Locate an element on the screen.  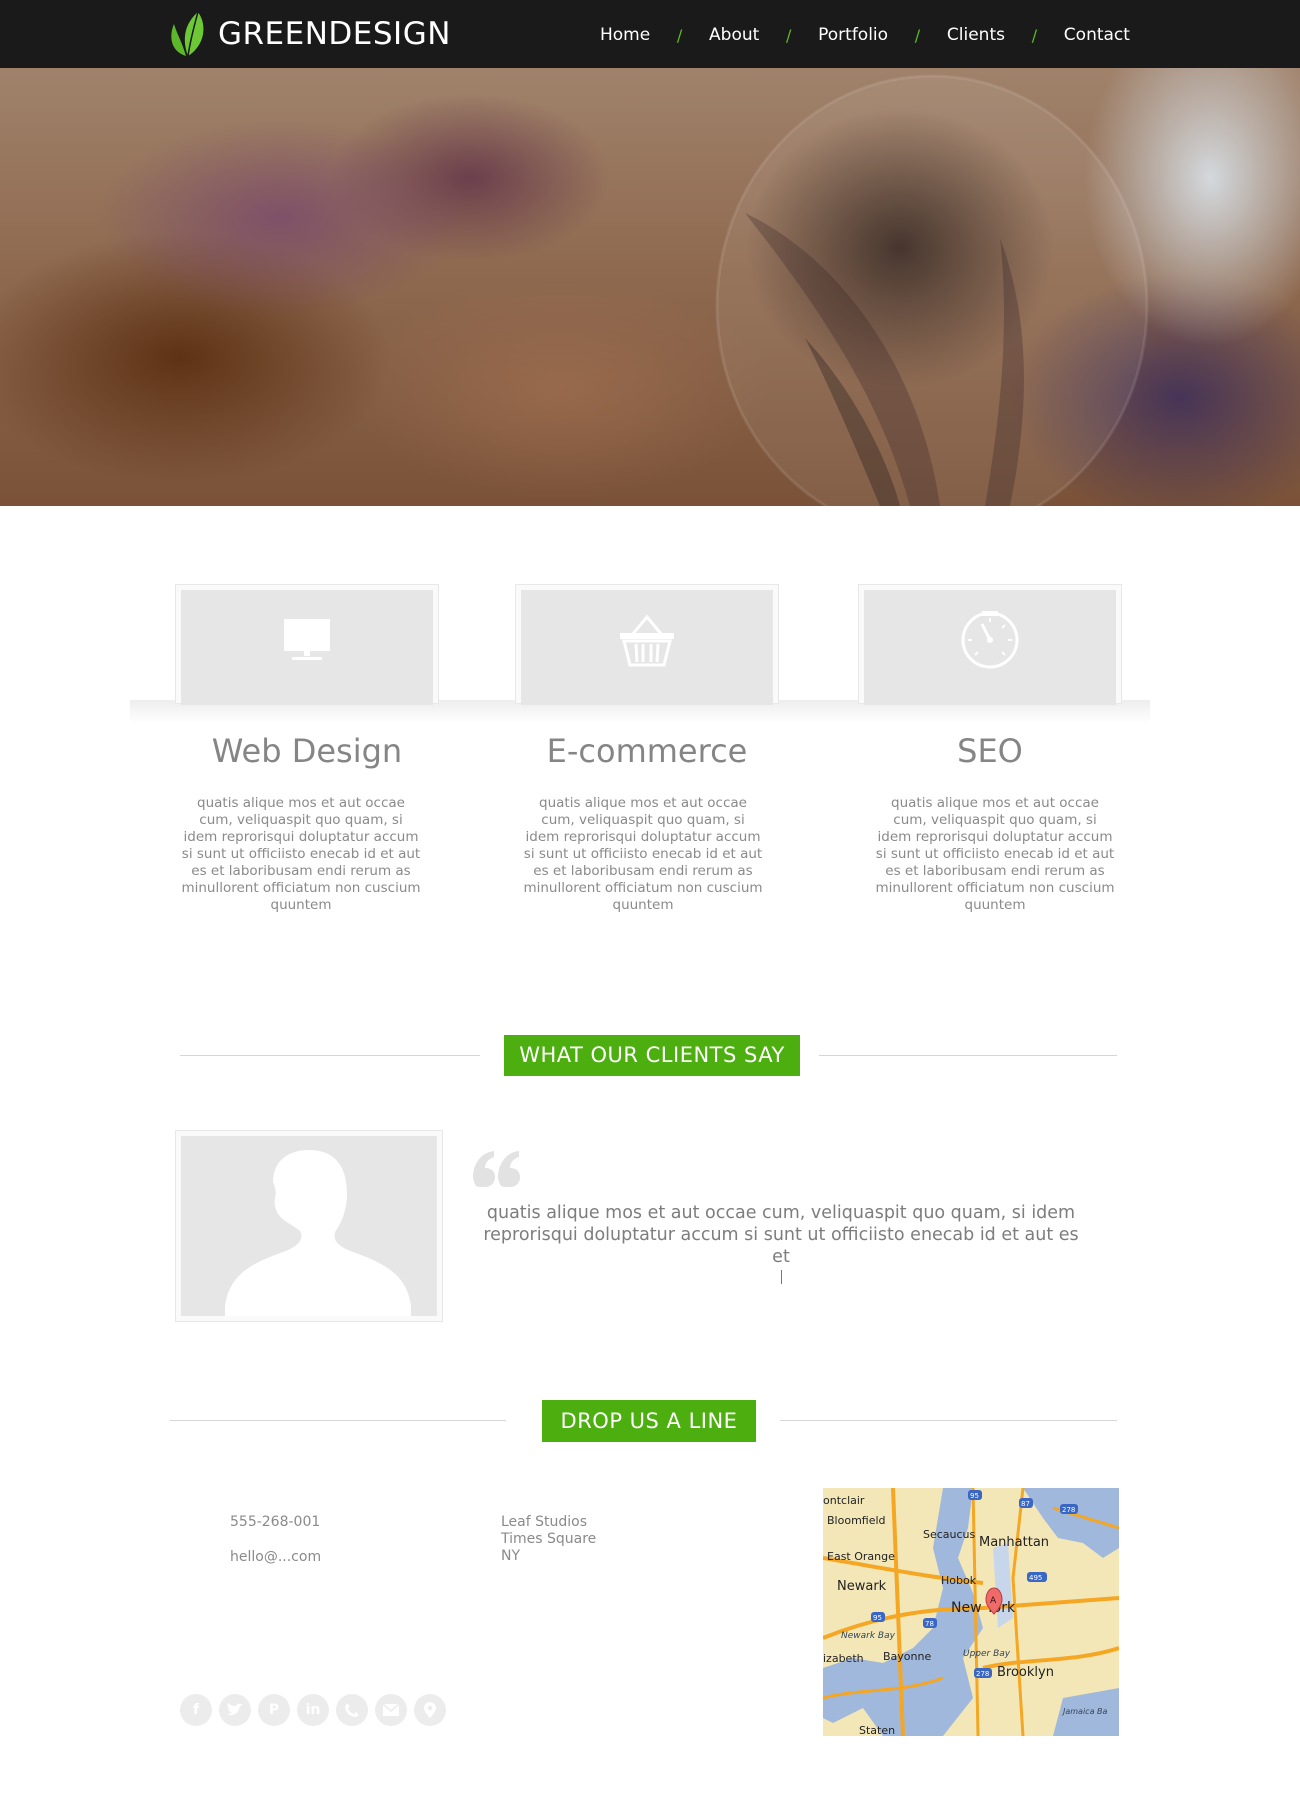
address-line: Times Square is located at coordinates (549, 1539).